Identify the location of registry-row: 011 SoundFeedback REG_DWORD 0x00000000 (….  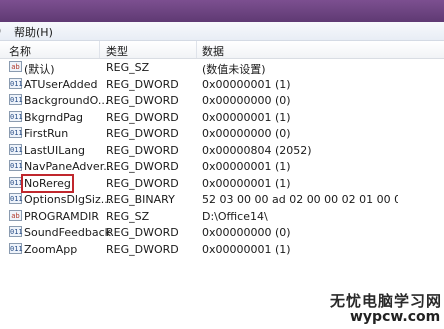
(222, 232).